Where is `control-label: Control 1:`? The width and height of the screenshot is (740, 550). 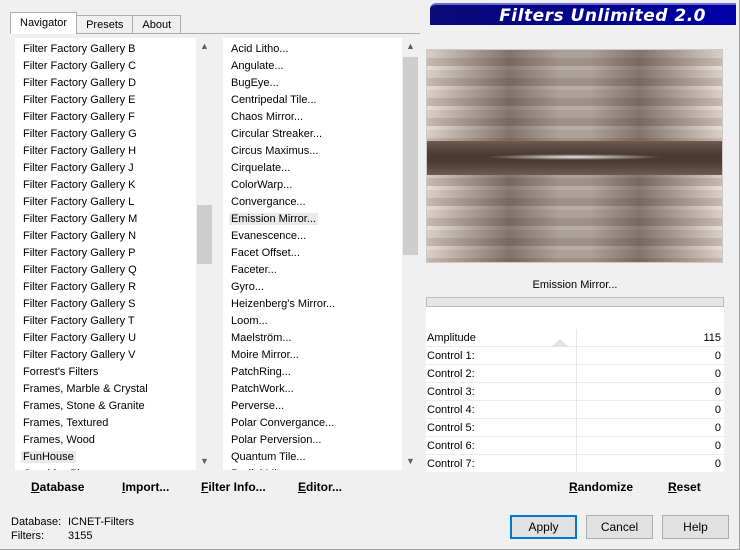 control-label: Control 1: is located at coordinates (451, 356).